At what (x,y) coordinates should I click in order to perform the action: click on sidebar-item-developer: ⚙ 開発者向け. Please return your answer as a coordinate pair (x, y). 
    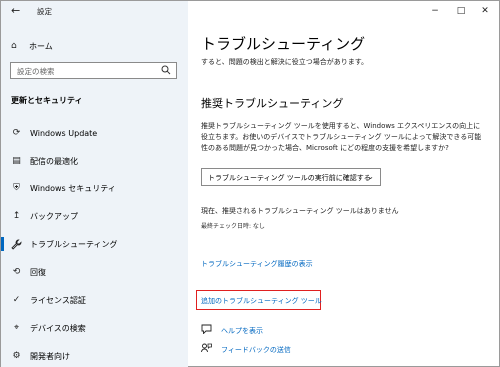
    Looking at the image, I should click on (94, 356).